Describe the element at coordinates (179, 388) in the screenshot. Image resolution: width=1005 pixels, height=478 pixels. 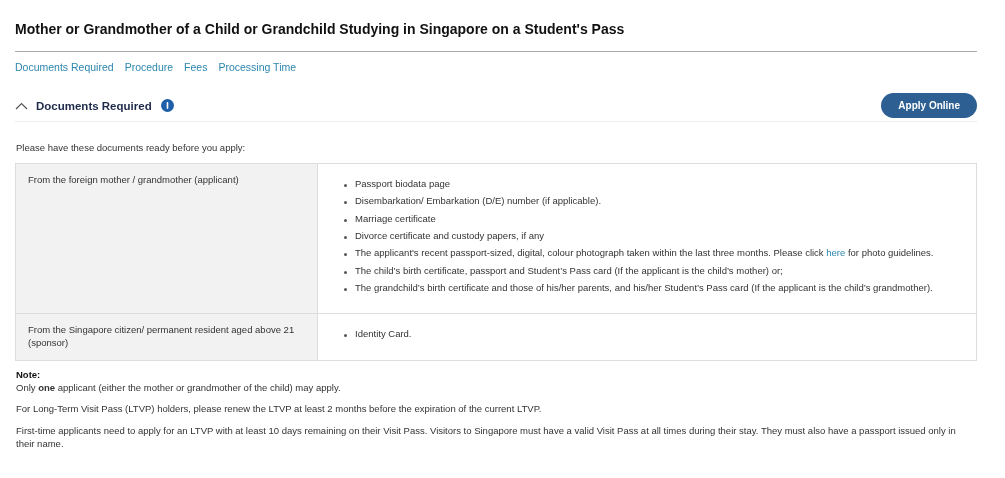
I see `note-text: Only one applicant (either the mother or grandmother of the child) may apply.` at that location.